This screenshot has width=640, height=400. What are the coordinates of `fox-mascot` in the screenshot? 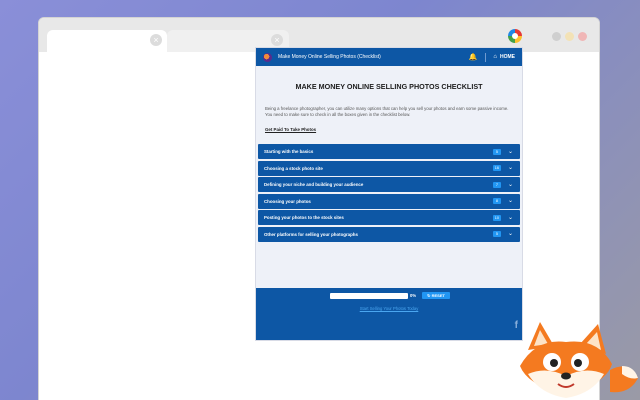 It's located at (579, 360).